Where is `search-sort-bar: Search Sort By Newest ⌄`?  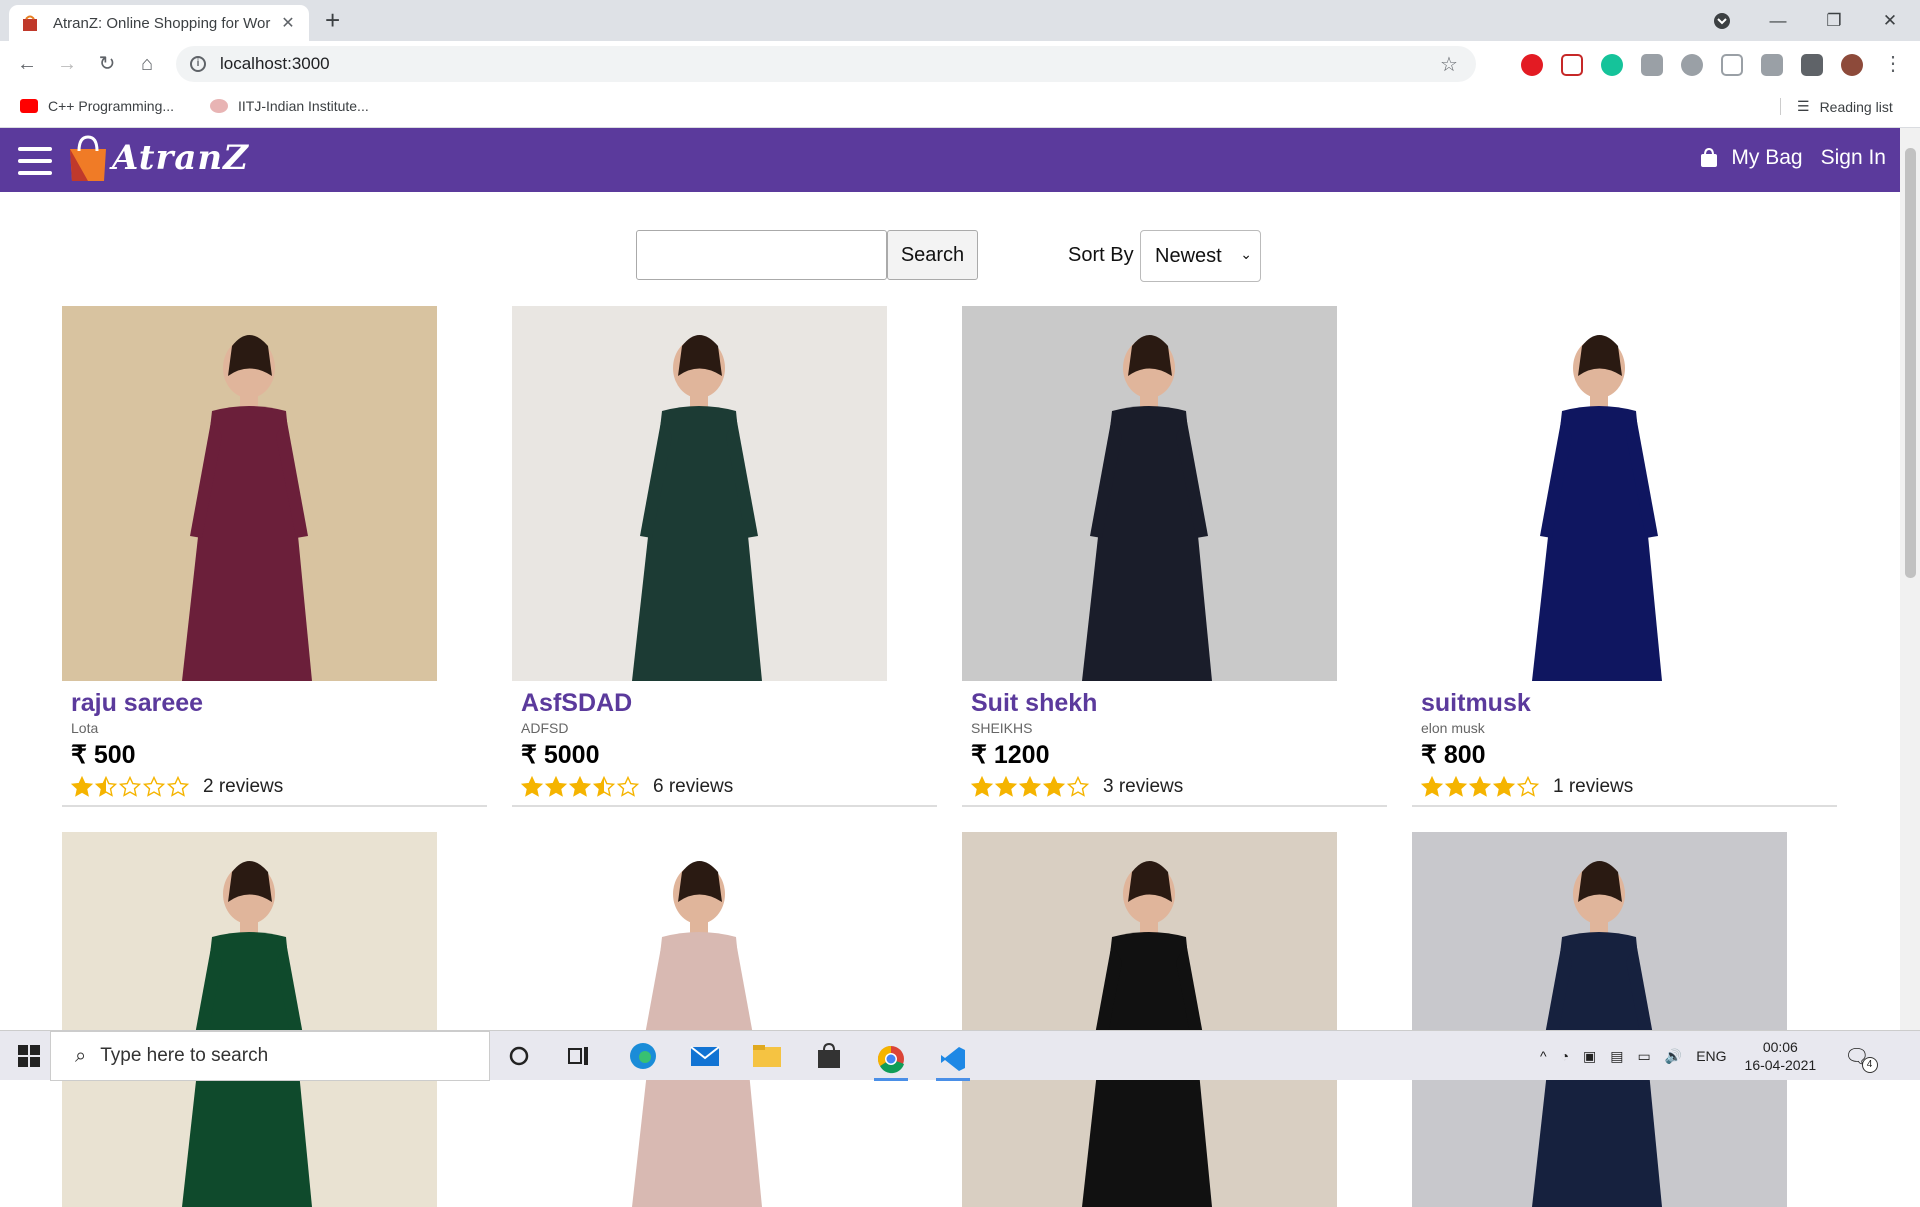
search-sort-bar: Search Sort By Newest ⌄ is located at coordinates (950, 256).